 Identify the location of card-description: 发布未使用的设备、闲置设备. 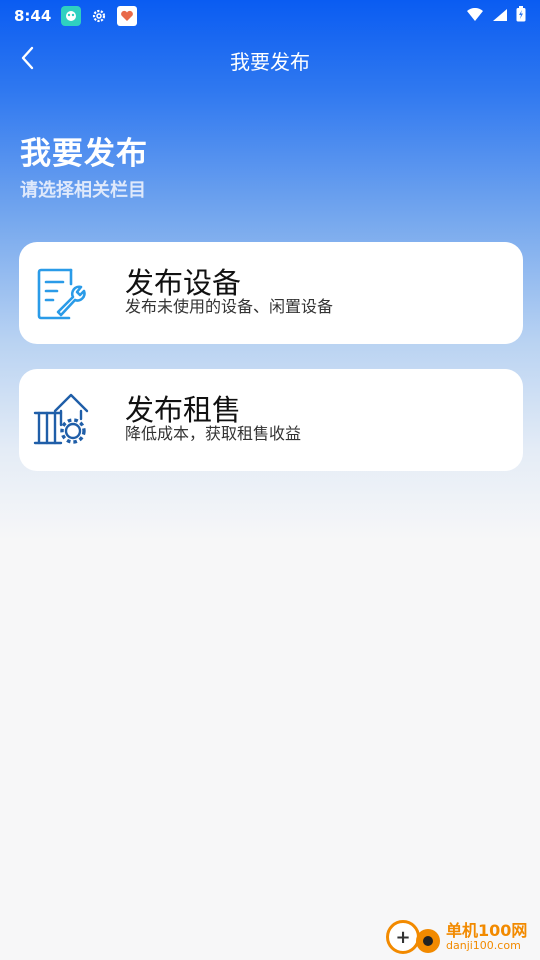
(229, 306).